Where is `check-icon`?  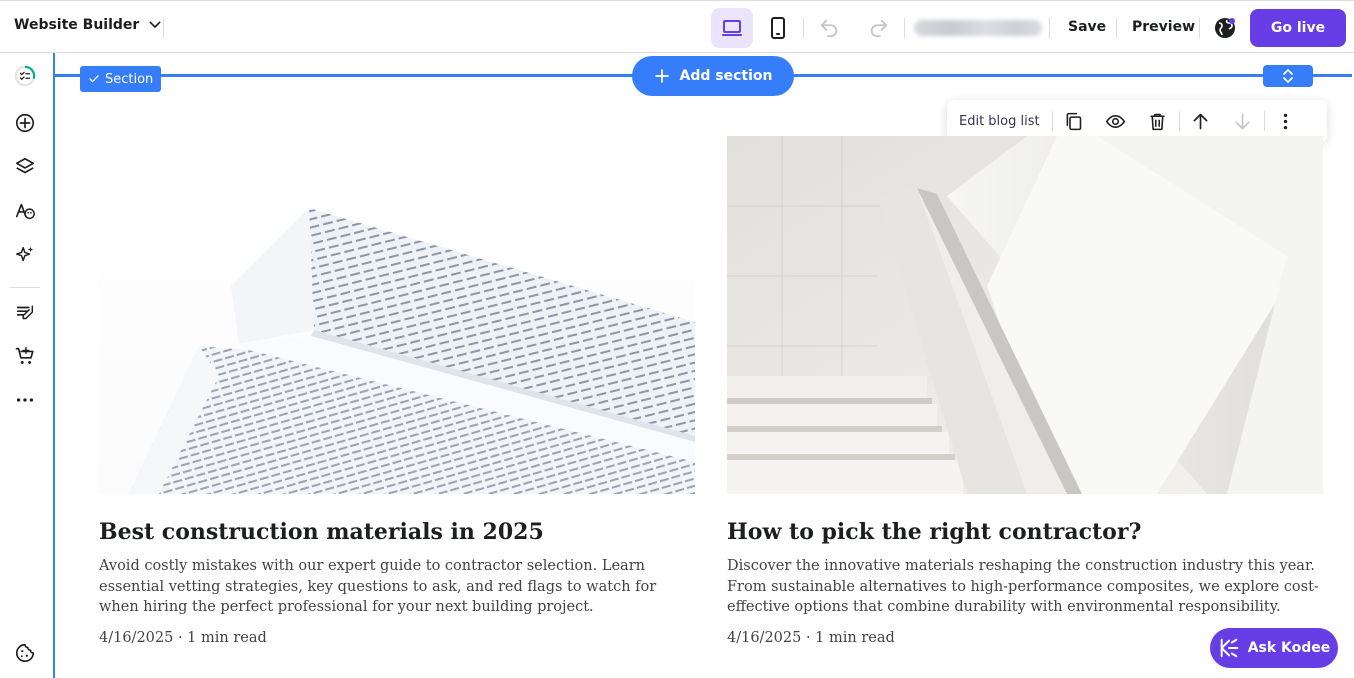 check-icon is located at coordinates (94, 79).